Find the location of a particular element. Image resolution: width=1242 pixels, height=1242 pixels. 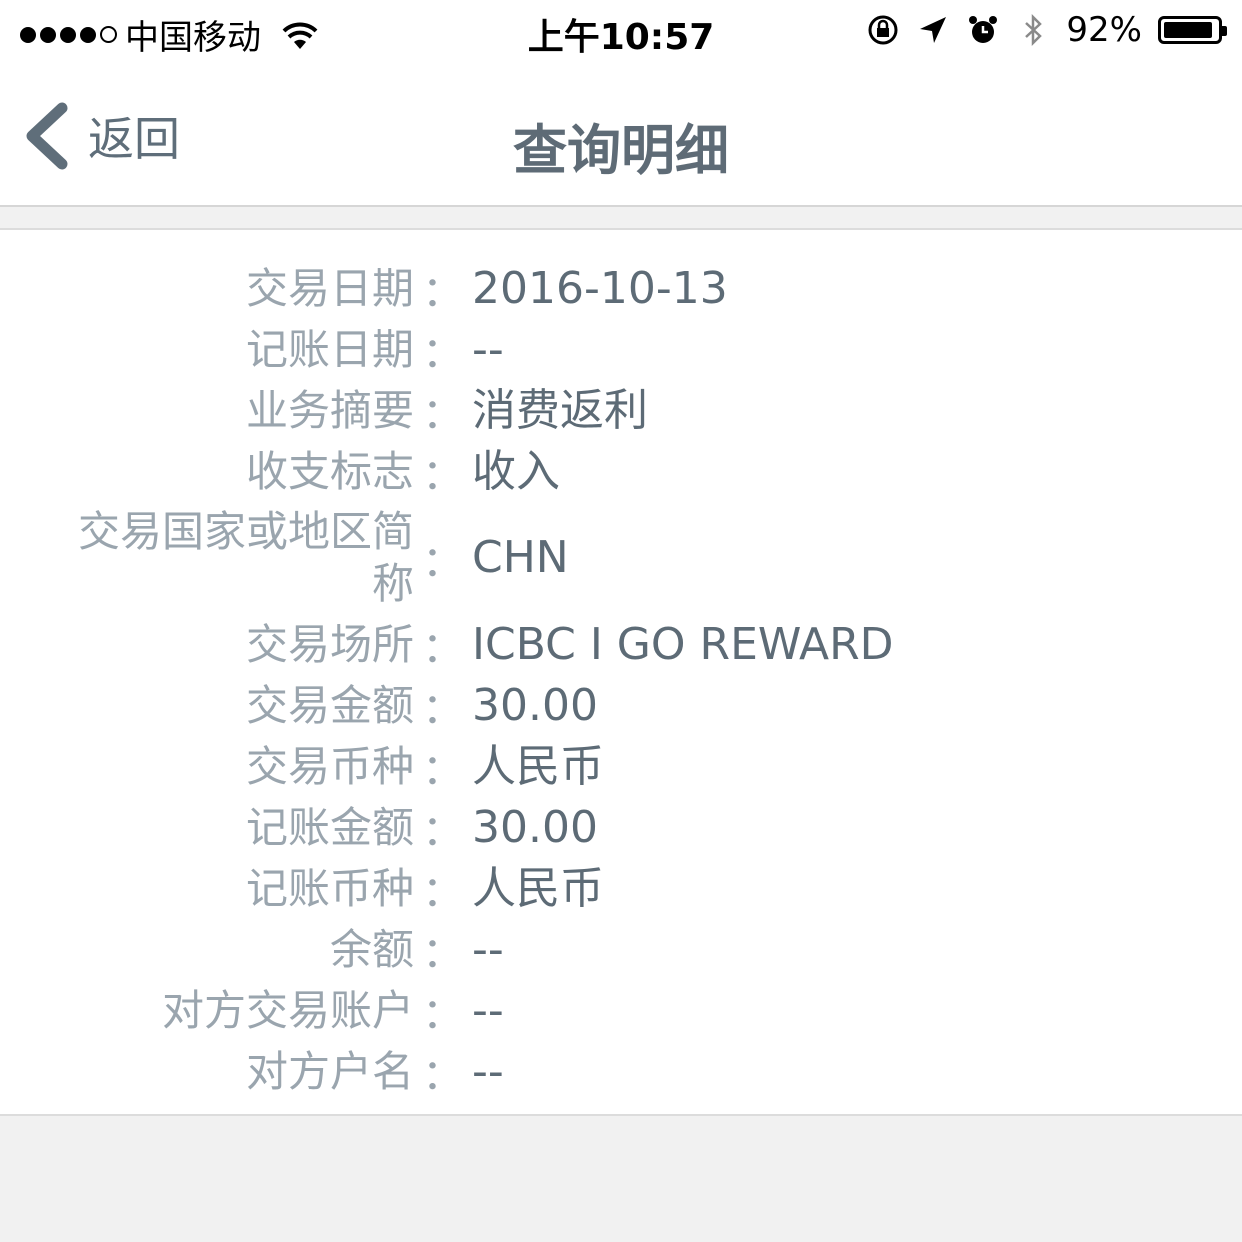

battery-fill is located at coordinates (1188, 30).